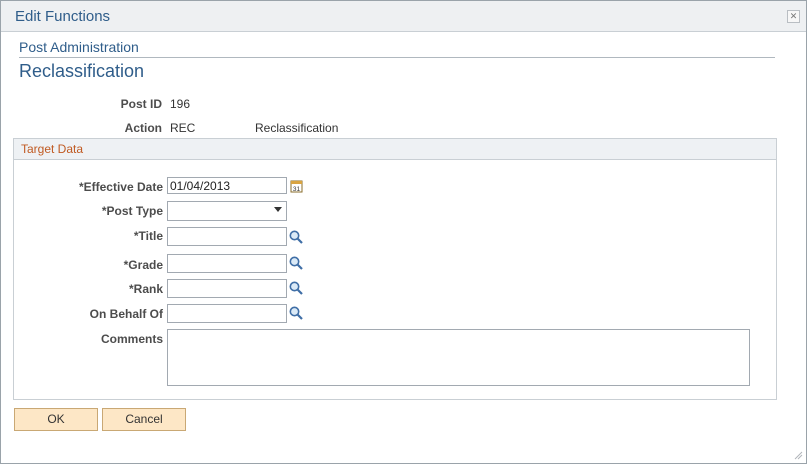 This screenshot has width=807, height=464. Describe the element at coordinates (126, 314) in the screenshot. I see `on-behalf-of-label: On Behalf Of` at that location.